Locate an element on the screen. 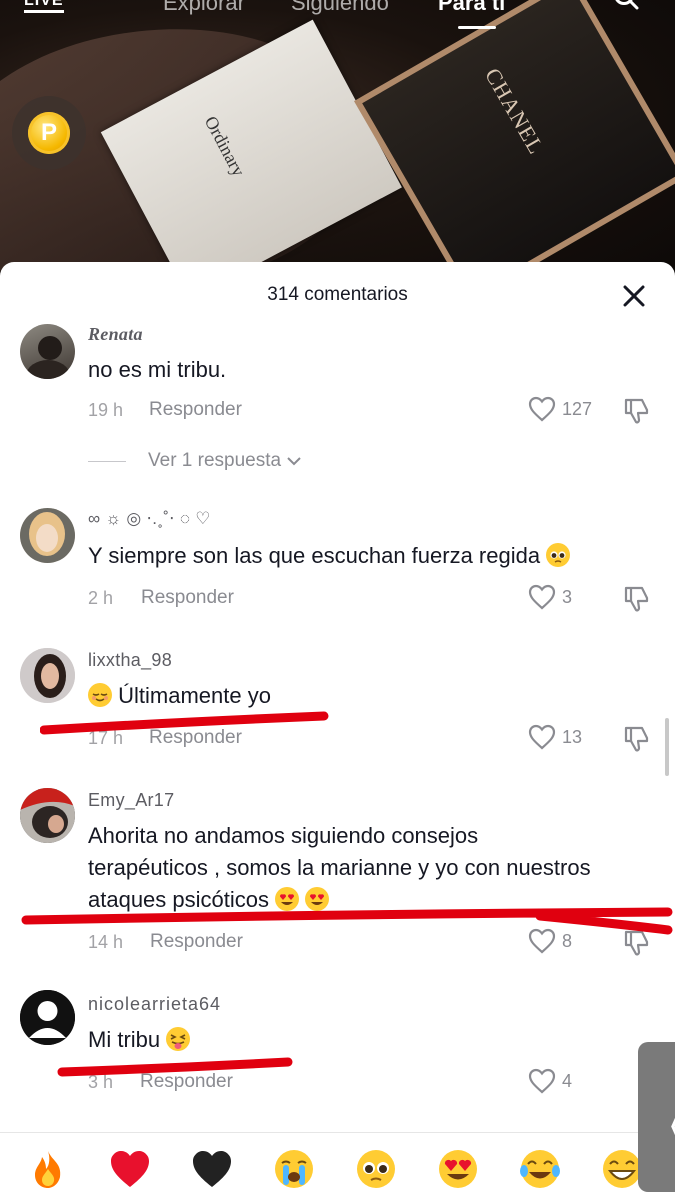 This screenshot has width=675, height=1200. like-button: 3 is located at coordinates (550, 597).